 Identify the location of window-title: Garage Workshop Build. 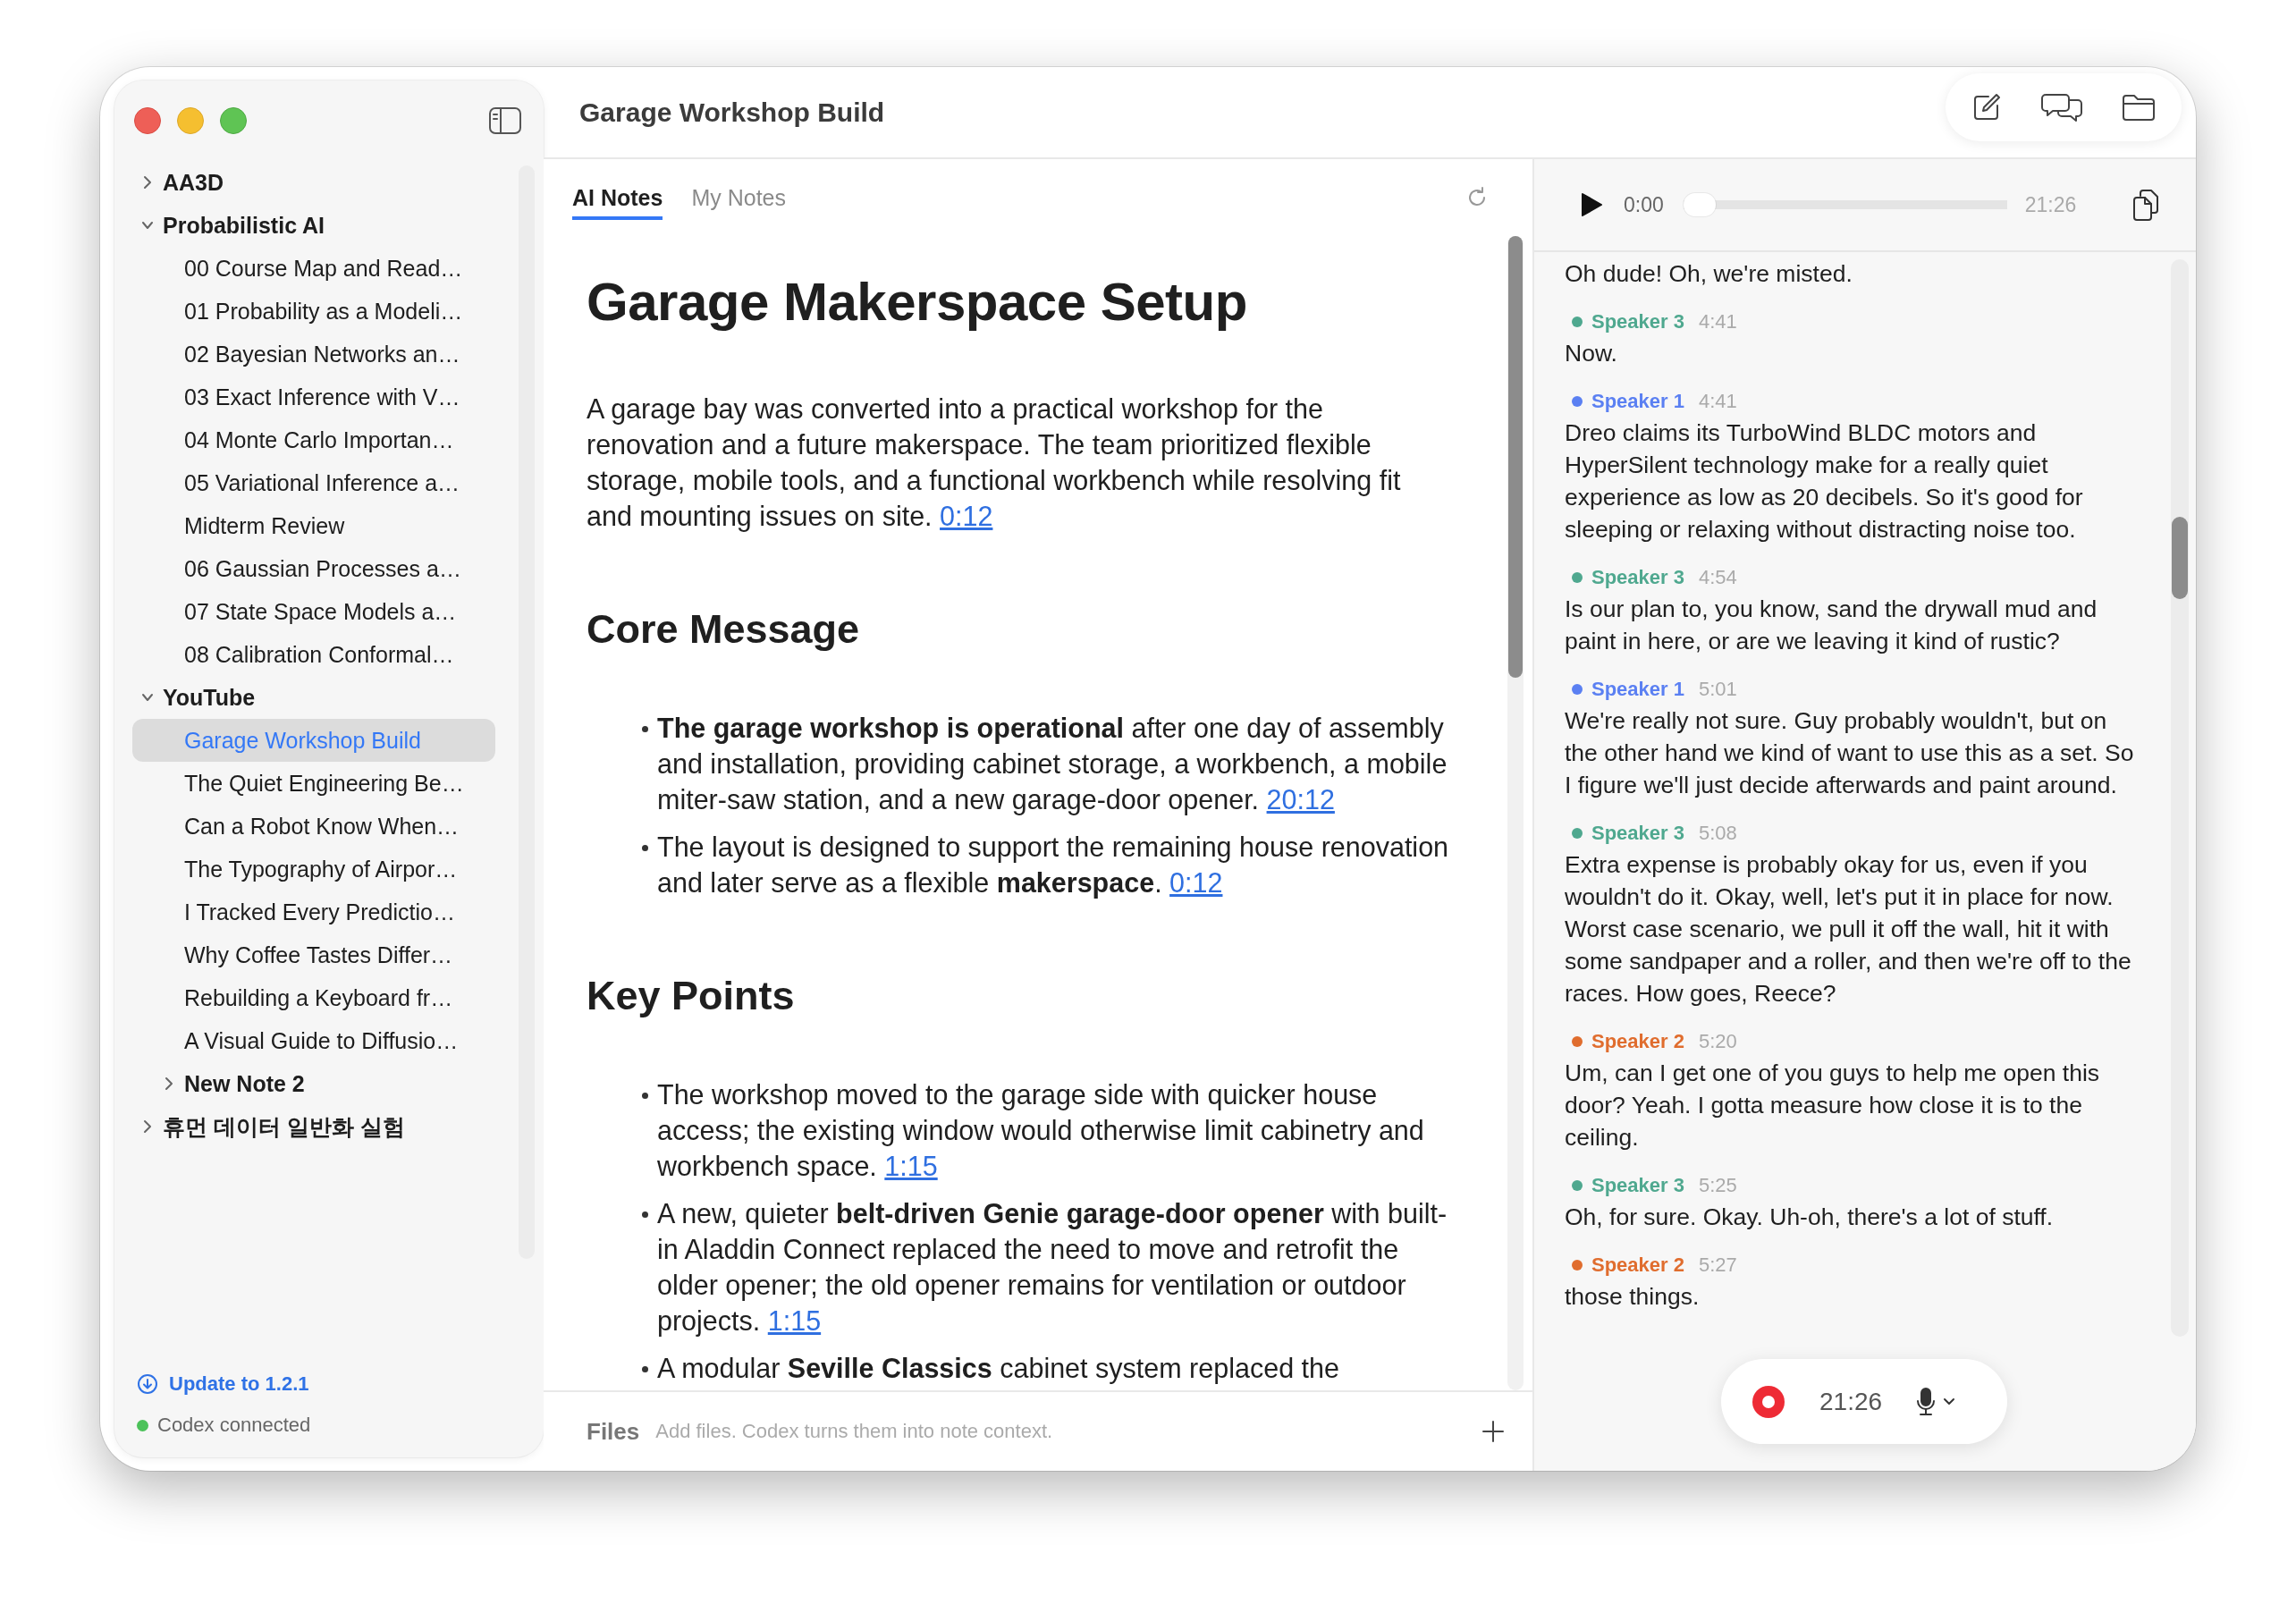
(732, 112).